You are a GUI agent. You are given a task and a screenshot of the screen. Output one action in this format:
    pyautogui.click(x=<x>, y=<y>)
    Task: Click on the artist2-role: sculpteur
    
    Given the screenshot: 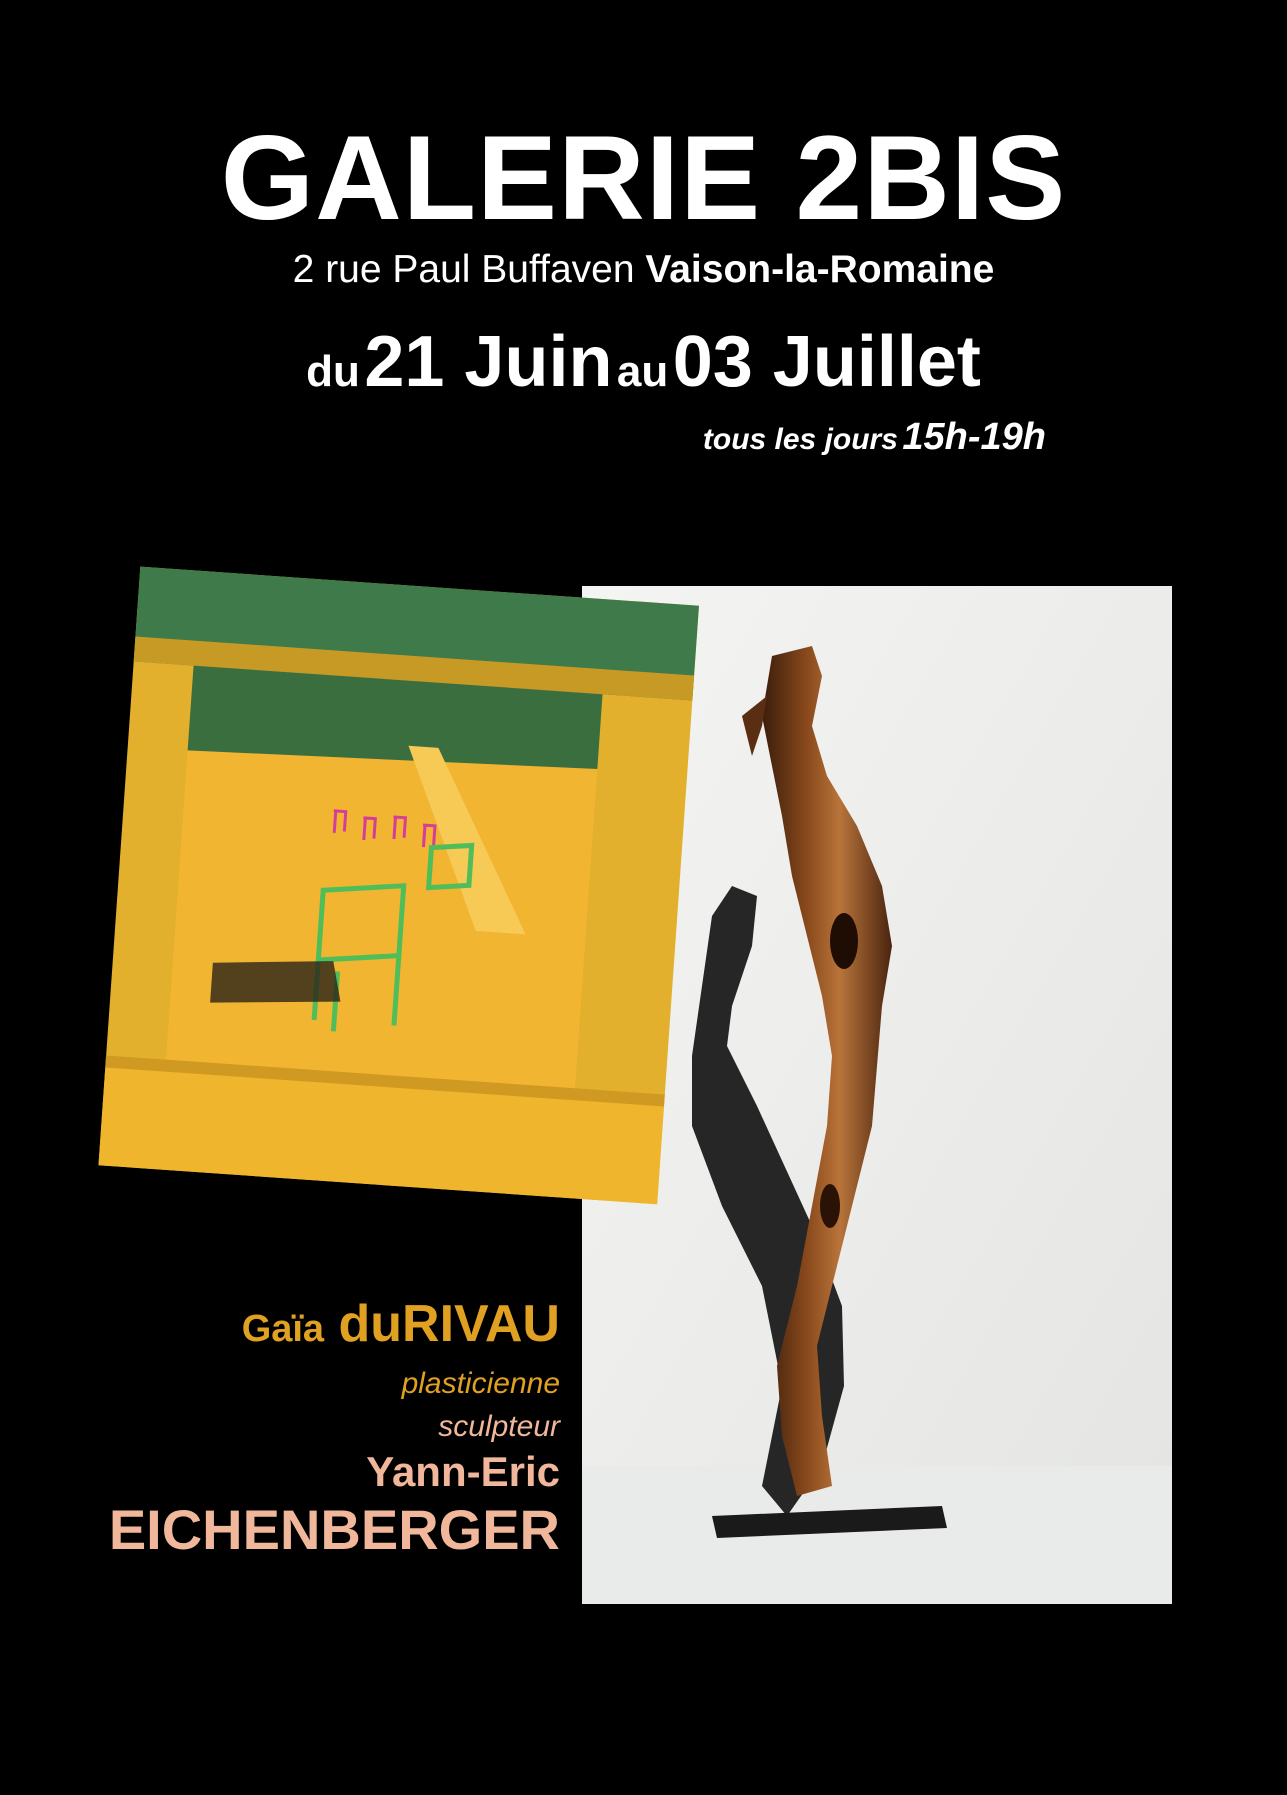 What is the action you would take?
    pyautogui.click(x=499, y=1427)
    